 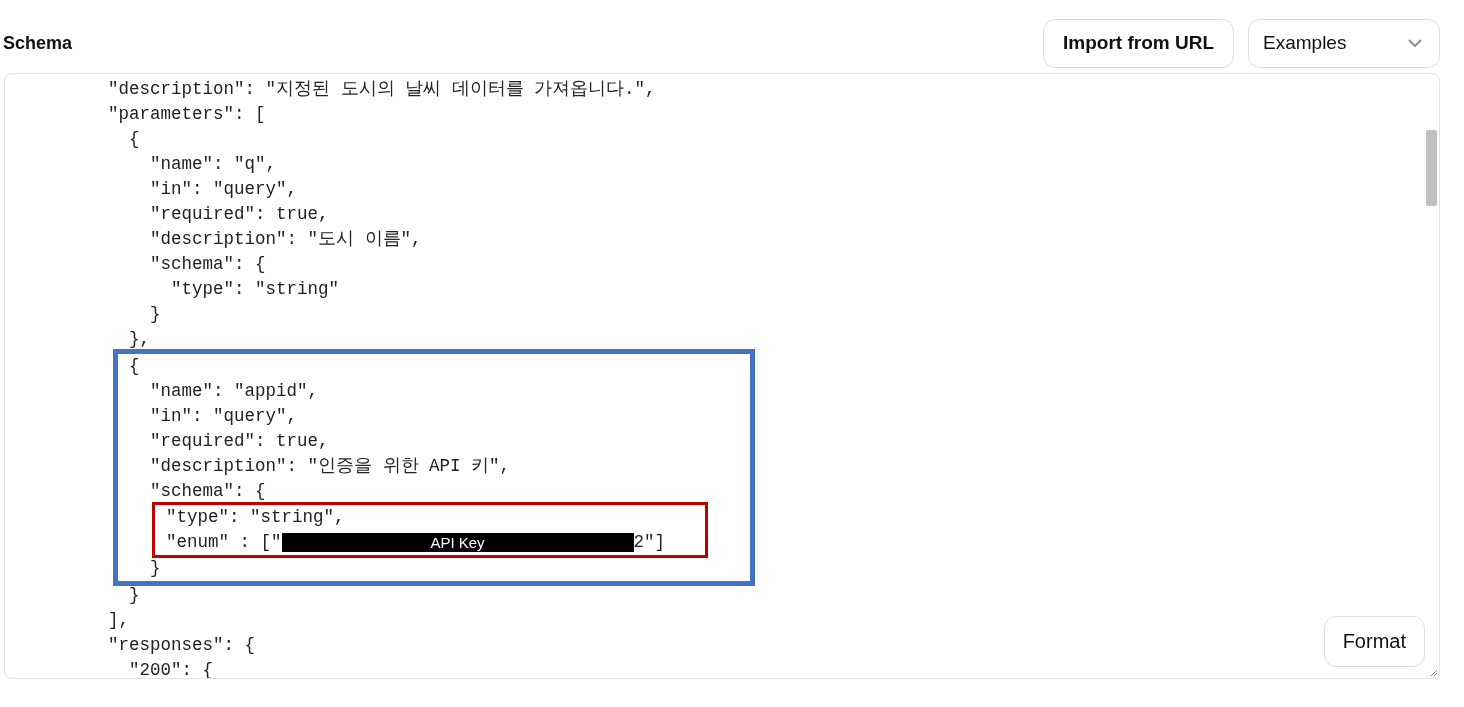 I want to click on scrollbar-thumb, so click(x=1431, y=168).